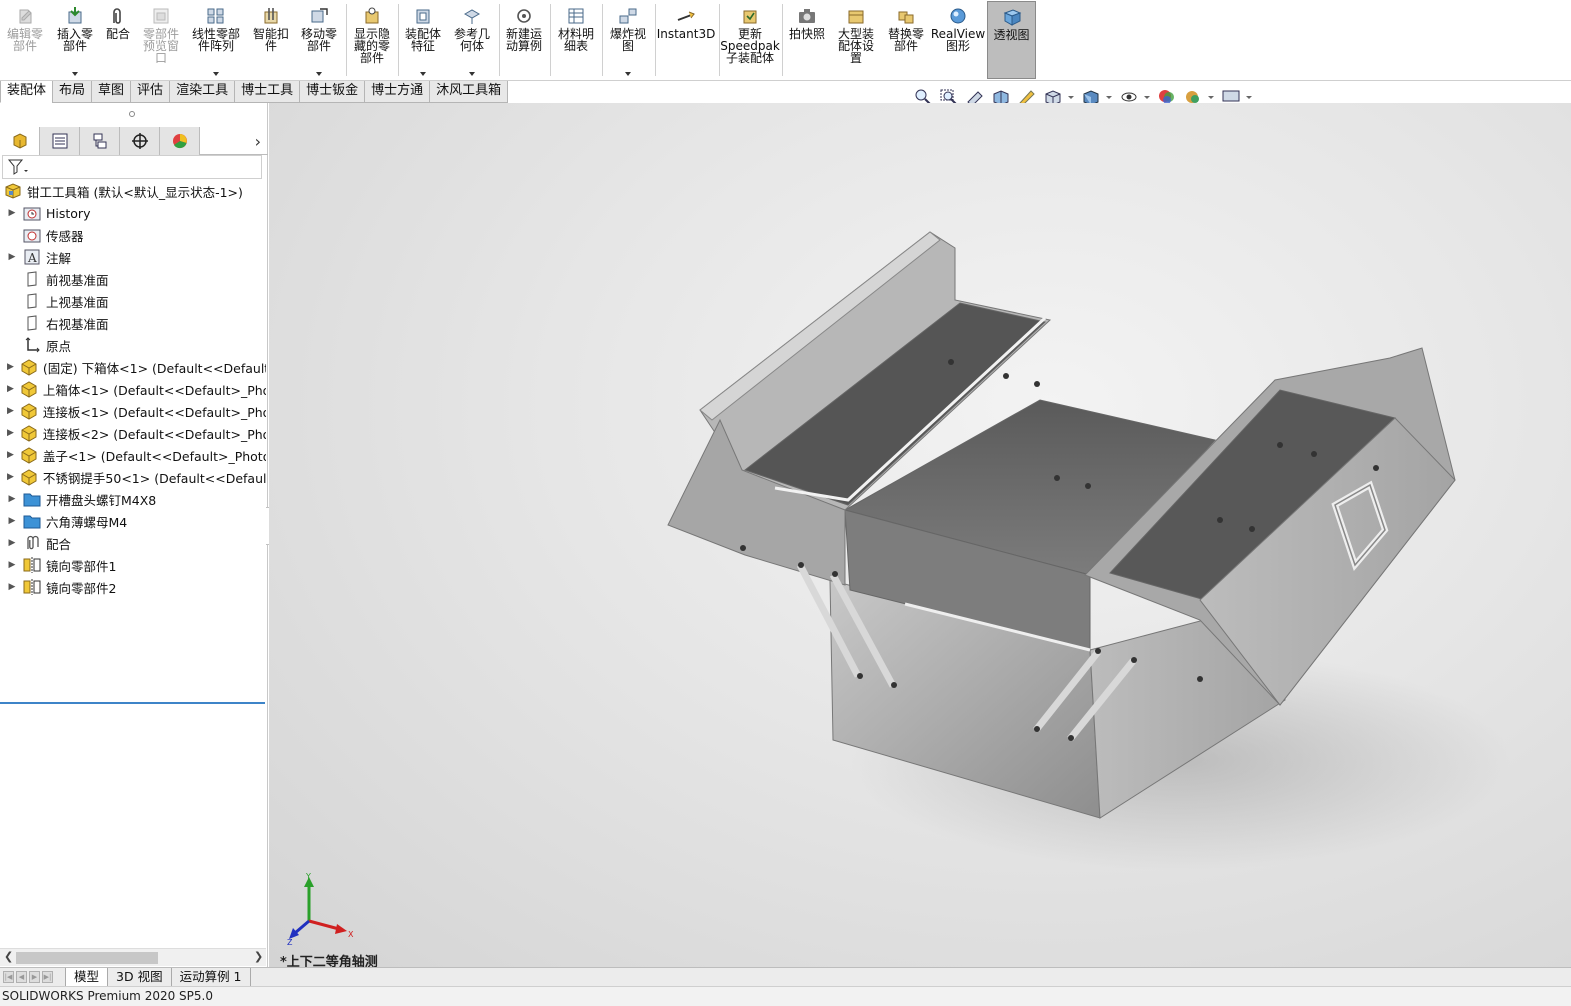  What do you see at coordinates (133, 433) in the screenshot?
I see `tree-item-component: ▶ 连接板<2> (Default<<Default>_Photo` at bounding box center [133, 433].